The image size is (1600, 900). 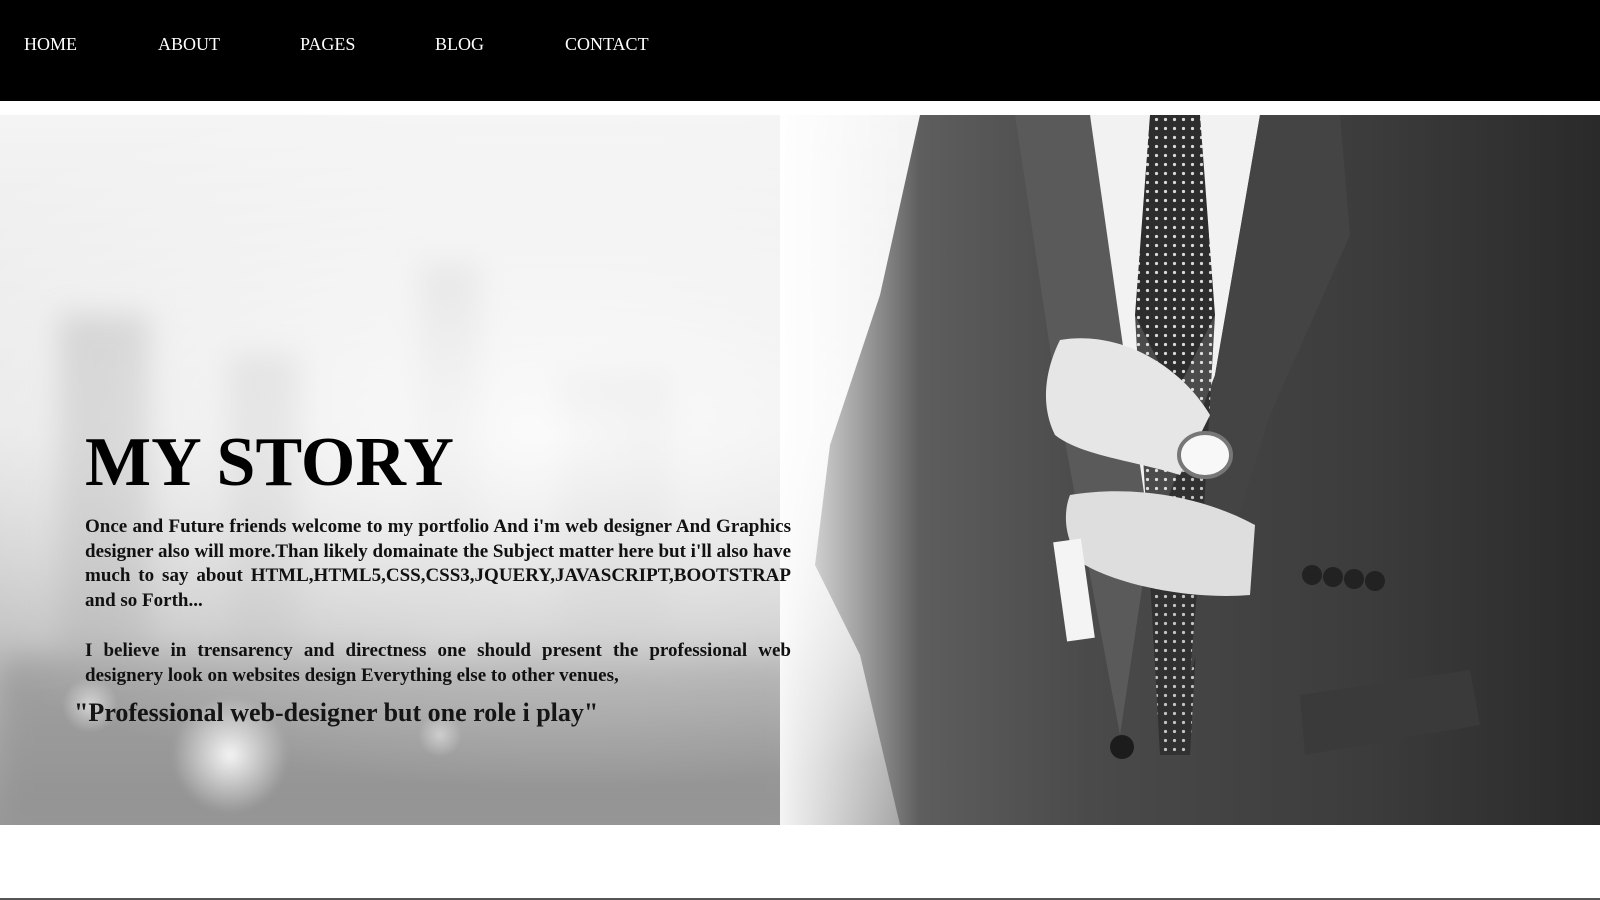 I want to click on nav-link-blog: BLOG, so click(x=459, y=44).